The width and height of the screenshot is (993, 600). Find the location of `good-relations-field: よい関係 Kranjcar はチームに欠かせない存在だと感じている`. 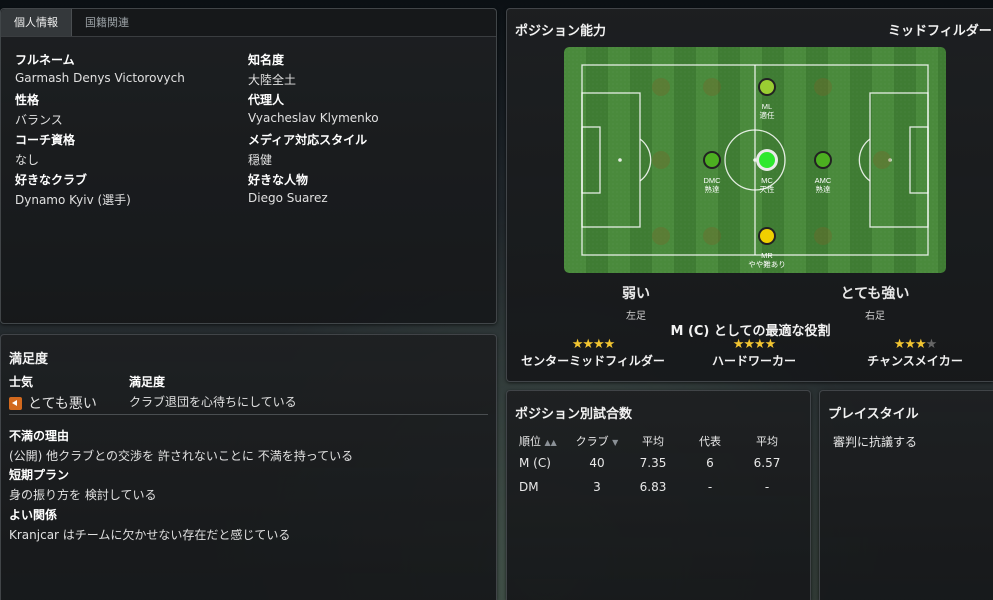

good-relations-field: よい関係 Kranjcar はチームに欠かせない存在だと感じている is located at coordinates (149, 524).